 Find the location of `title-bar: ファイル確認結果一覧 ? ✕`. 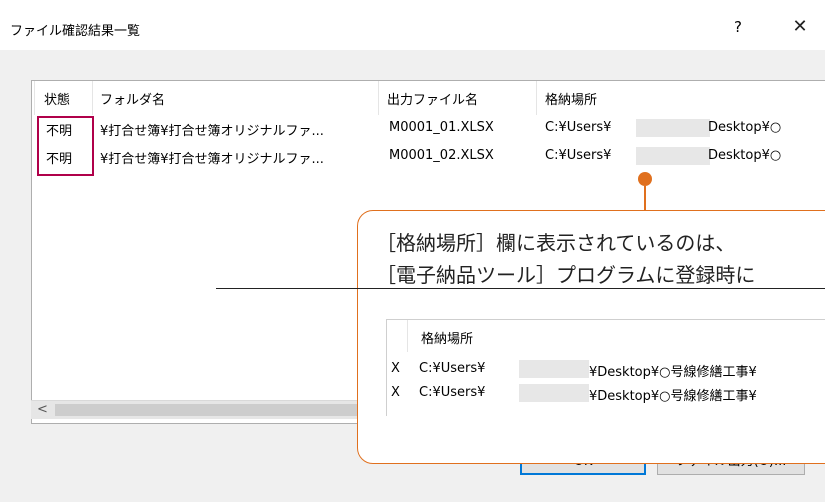

title-bar: ファイル確認結果一覧 ? ✕ is located at coordinates (412, 25).